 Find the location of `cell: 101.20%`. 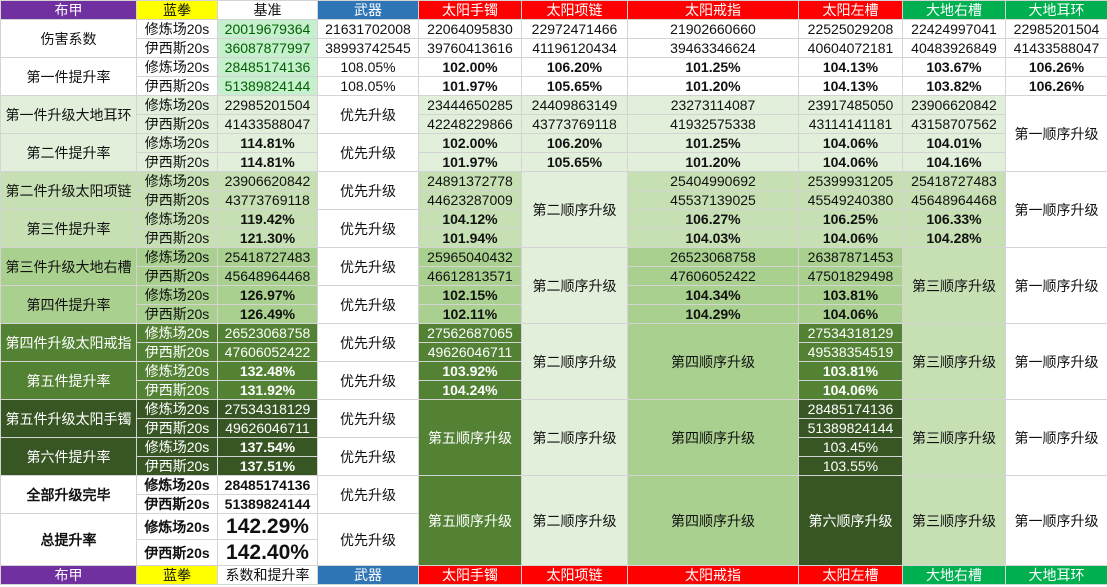

cell: 101.20% is located at coordinates (713, 162).